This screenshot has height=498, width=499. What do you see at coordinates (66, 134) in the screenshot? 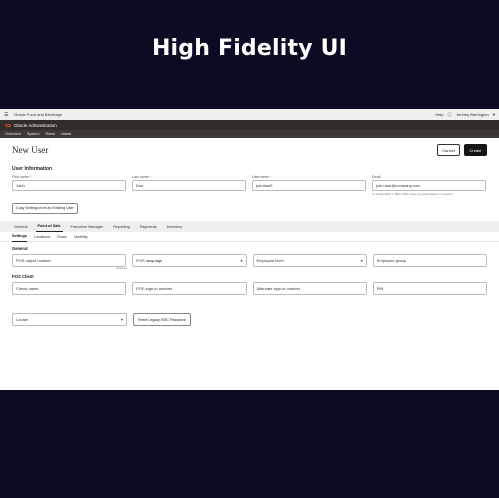
I see `nav-users: Users` at bounding box center [66, 134].